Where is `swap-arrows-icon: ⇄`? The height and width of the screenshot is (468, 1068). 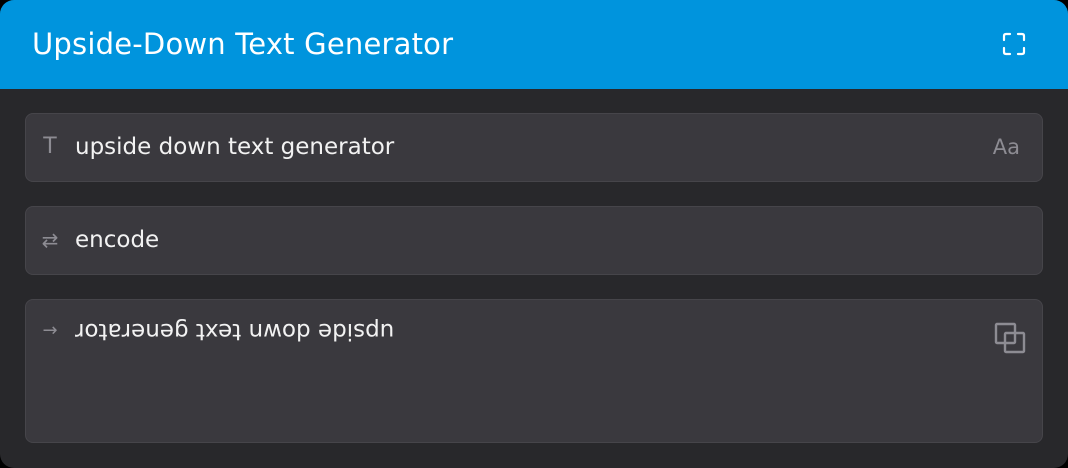
swap-arrows-icon: ⇄ is located at coordinates (50, 240).